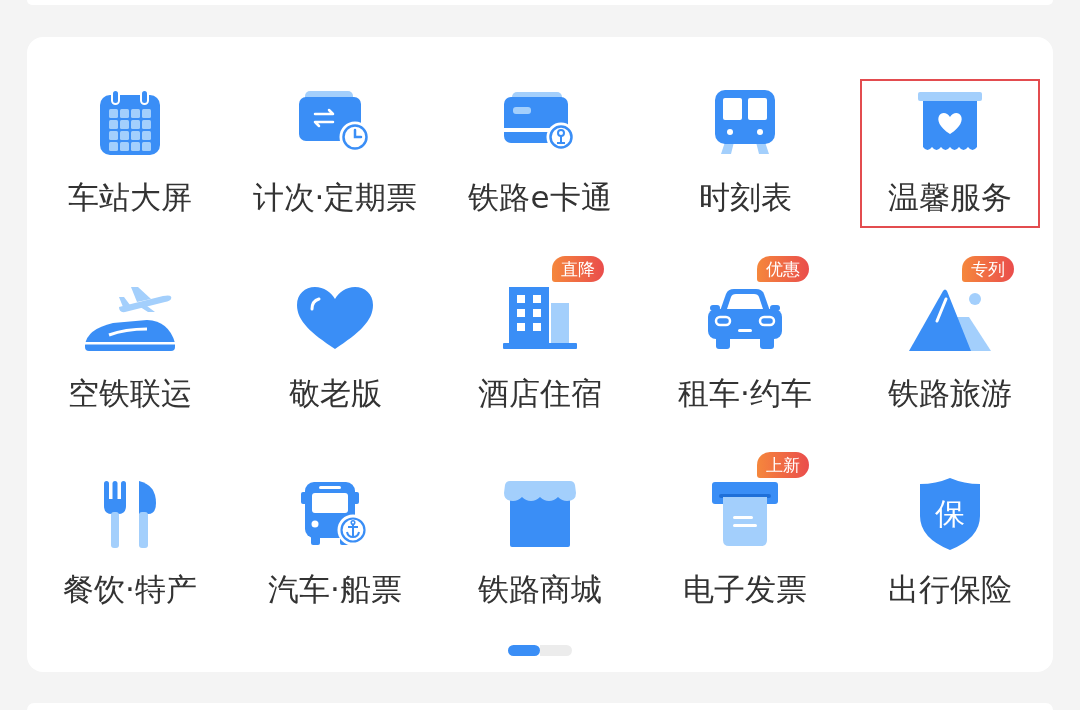 This screenshot has height=710, width=1080. I want to click on shop-icon, so click(540, 514).